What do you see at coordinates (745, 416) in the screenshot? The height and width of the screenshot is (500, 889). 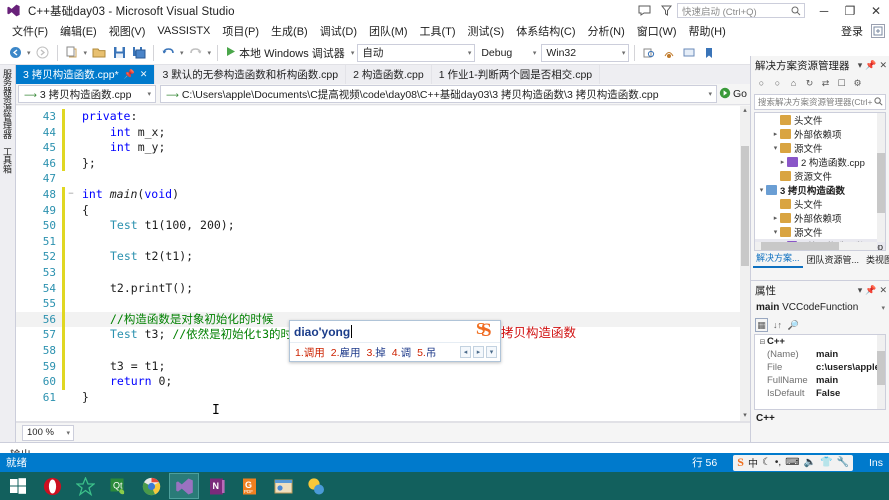 I see `scroll-down-button: ▾` at bounding box center [745, 416].